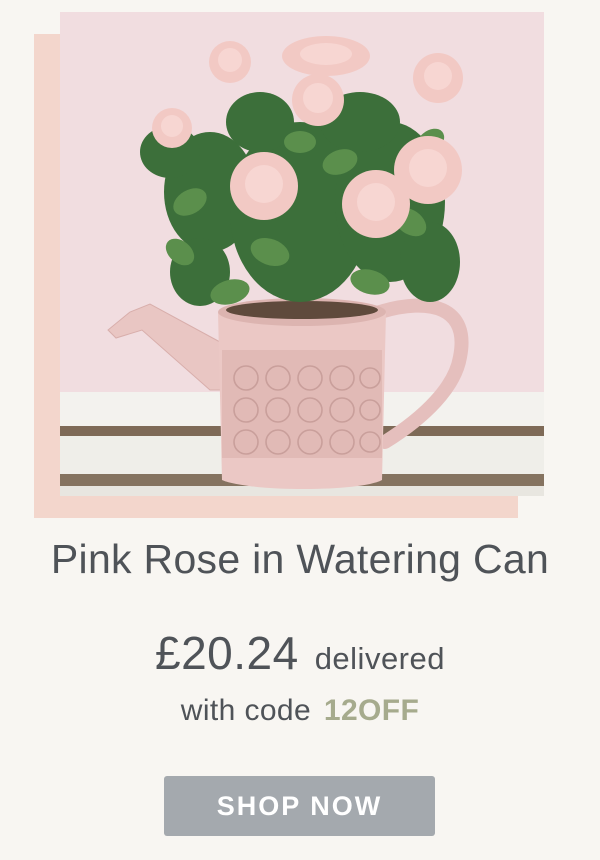 The width and height of the screenshot is (600, 860). Describe the element at coordinates (300, 559) in the screenshot. I see `product-title: Pink Rose in Watering Can` at that location.